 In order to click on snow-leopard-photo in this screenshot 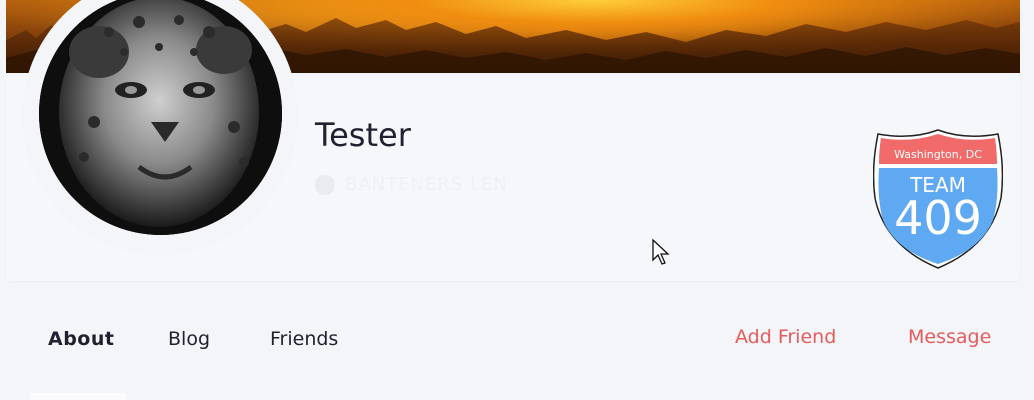, I will do `click(160, 117)`.